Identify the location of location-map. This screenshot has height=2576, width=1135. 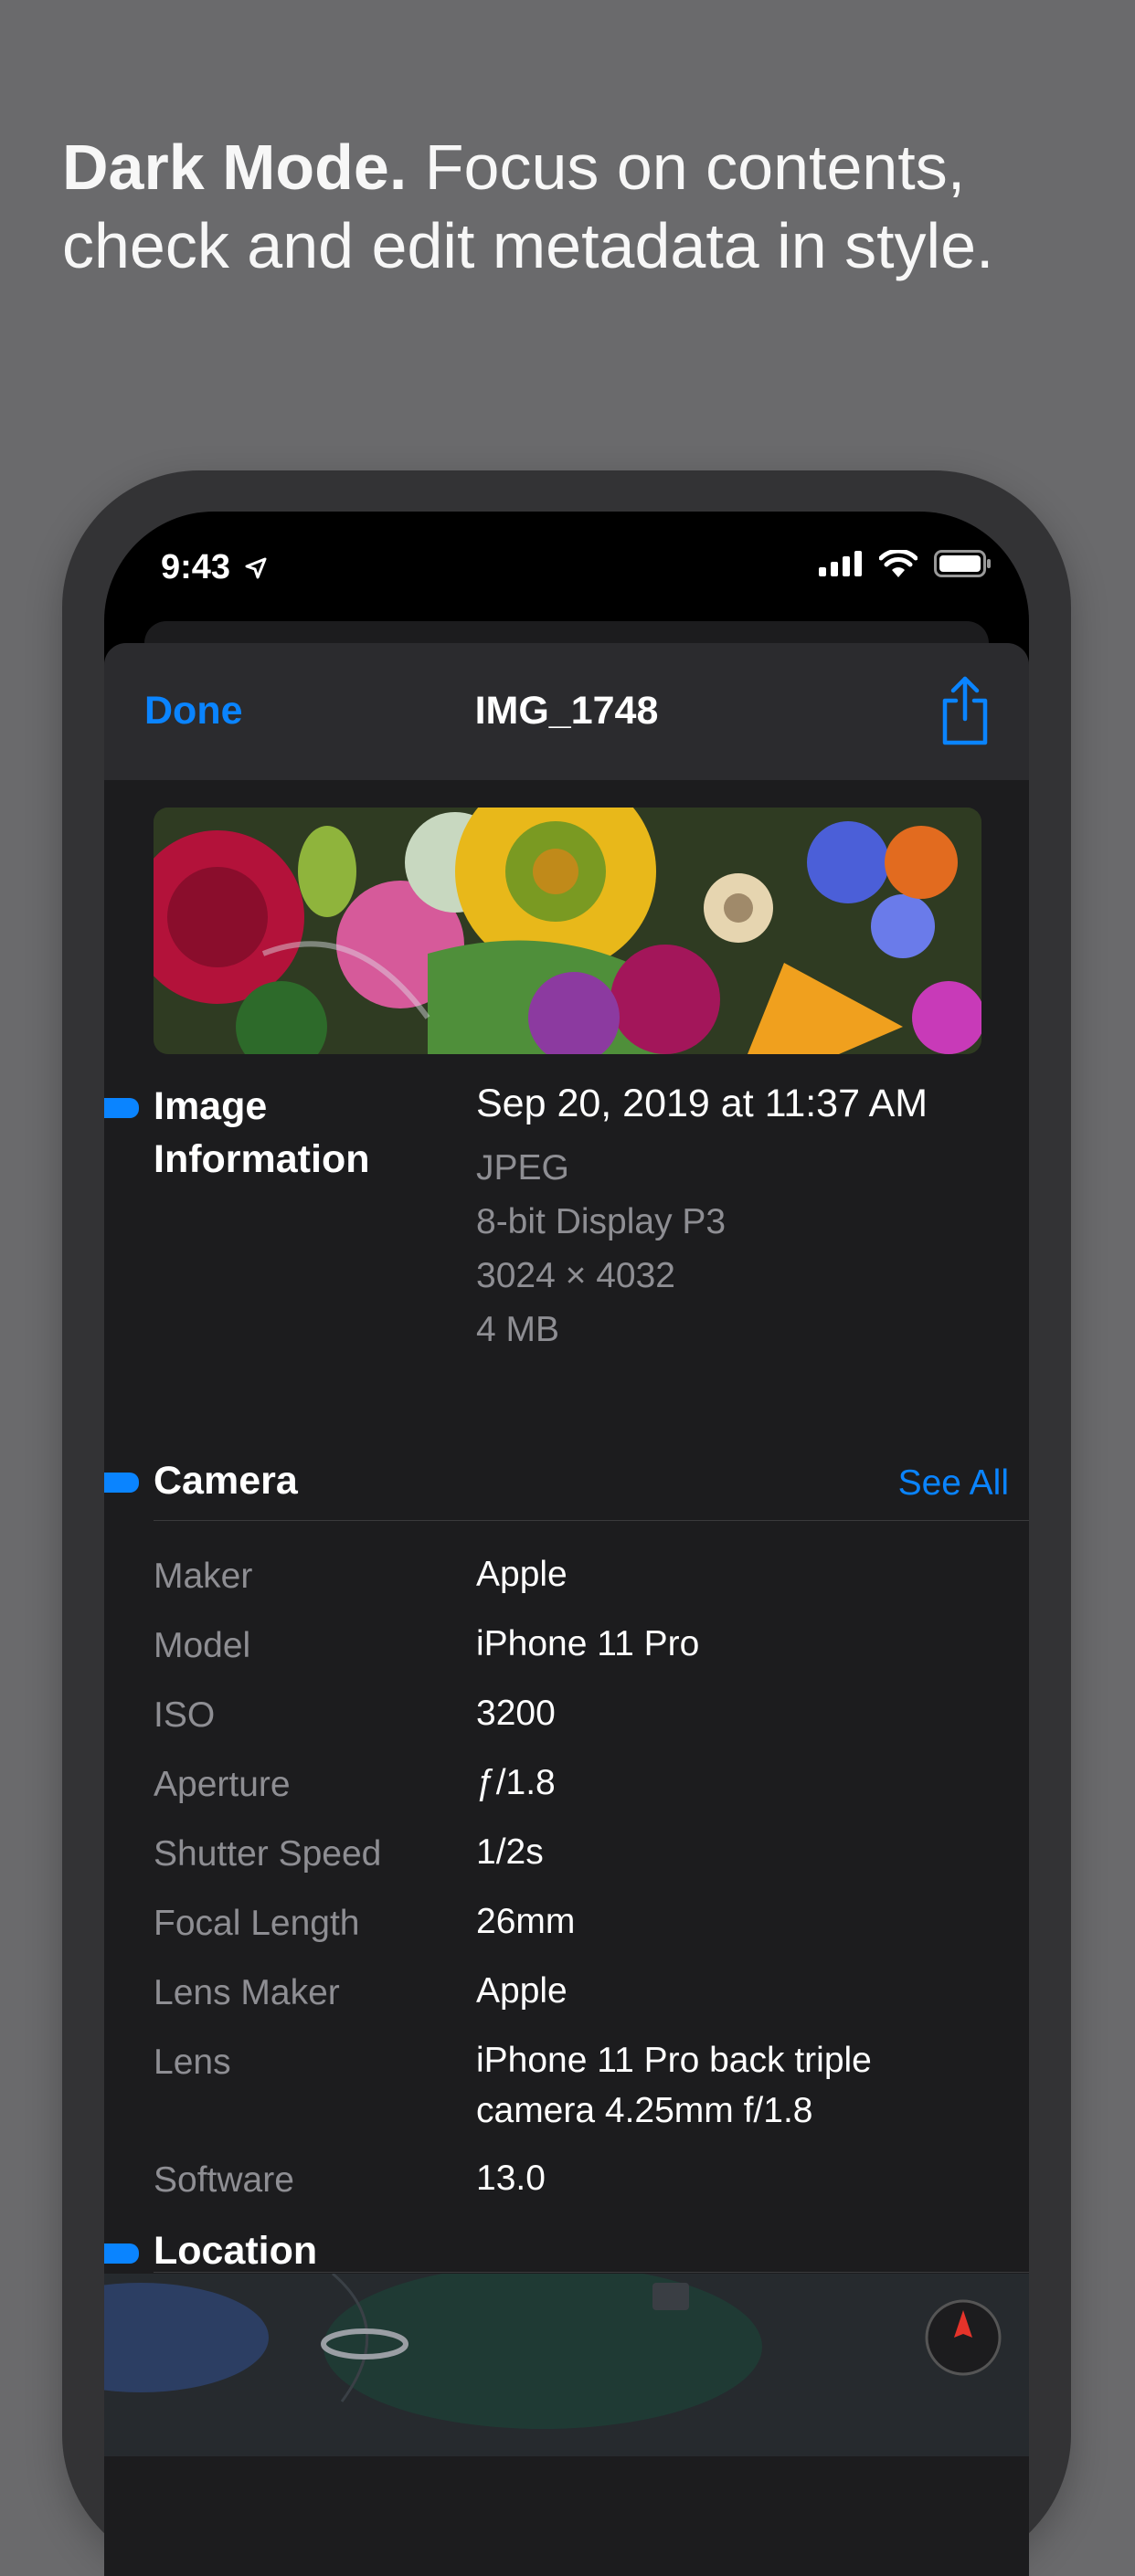
(566, 2365).